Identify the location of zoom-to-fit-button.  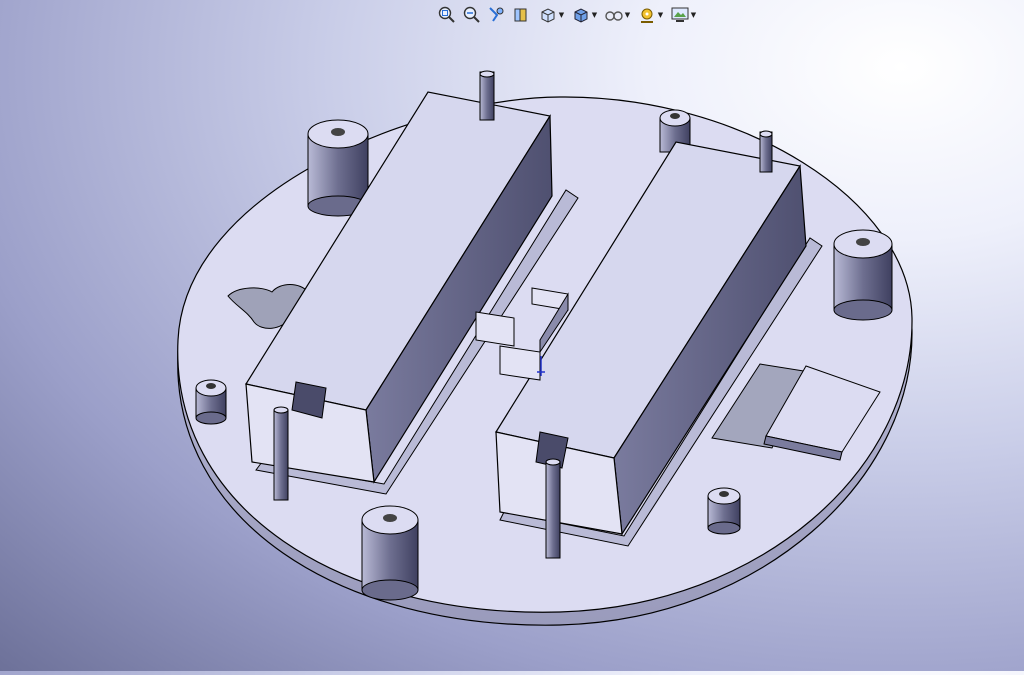
(447, 15).